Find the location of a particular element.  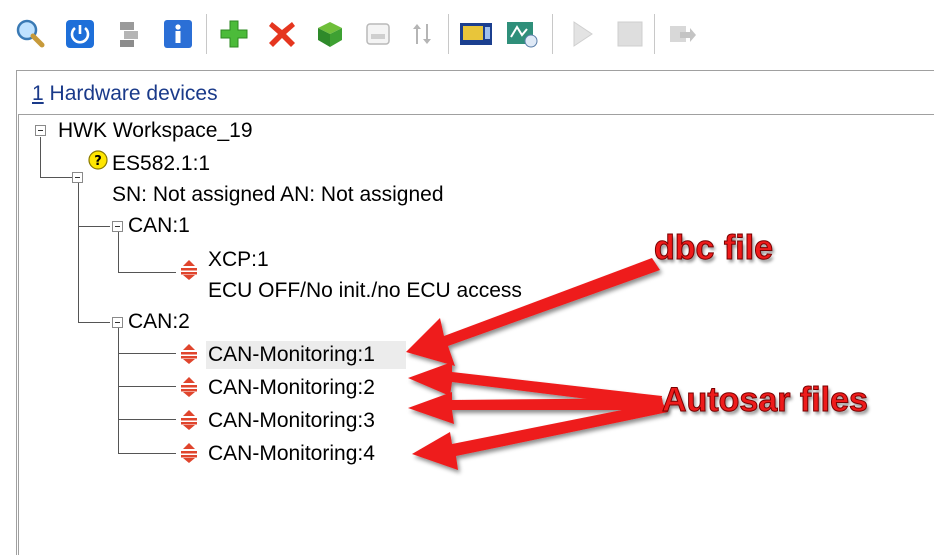

power-icon is located at coordinates (80, 34).